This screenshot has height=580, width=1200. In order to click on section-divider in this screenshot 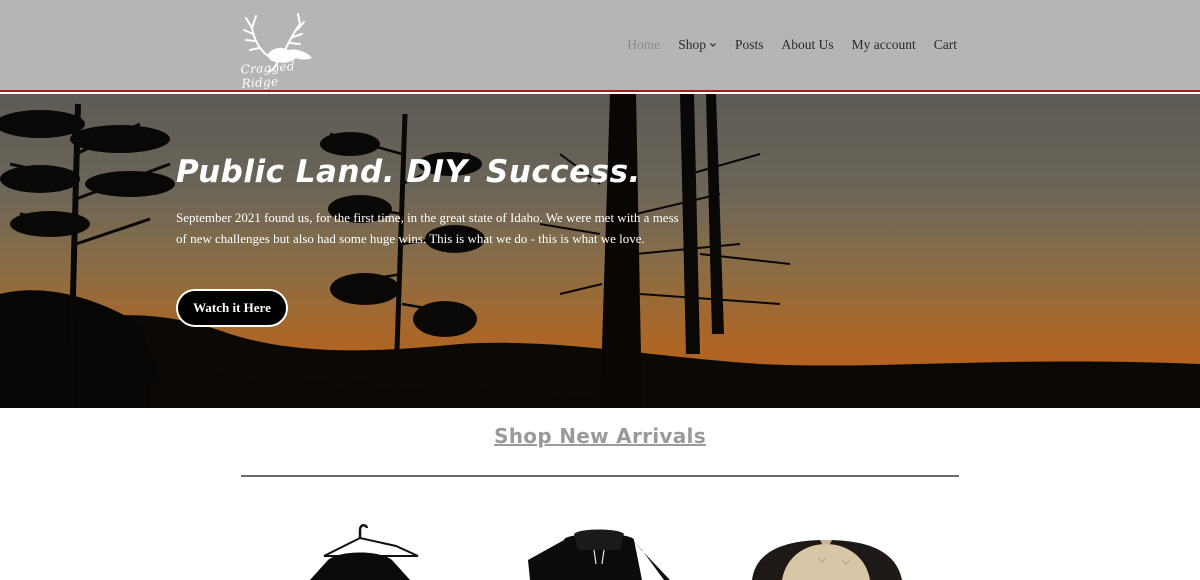, I will do `click(600, 476)`.